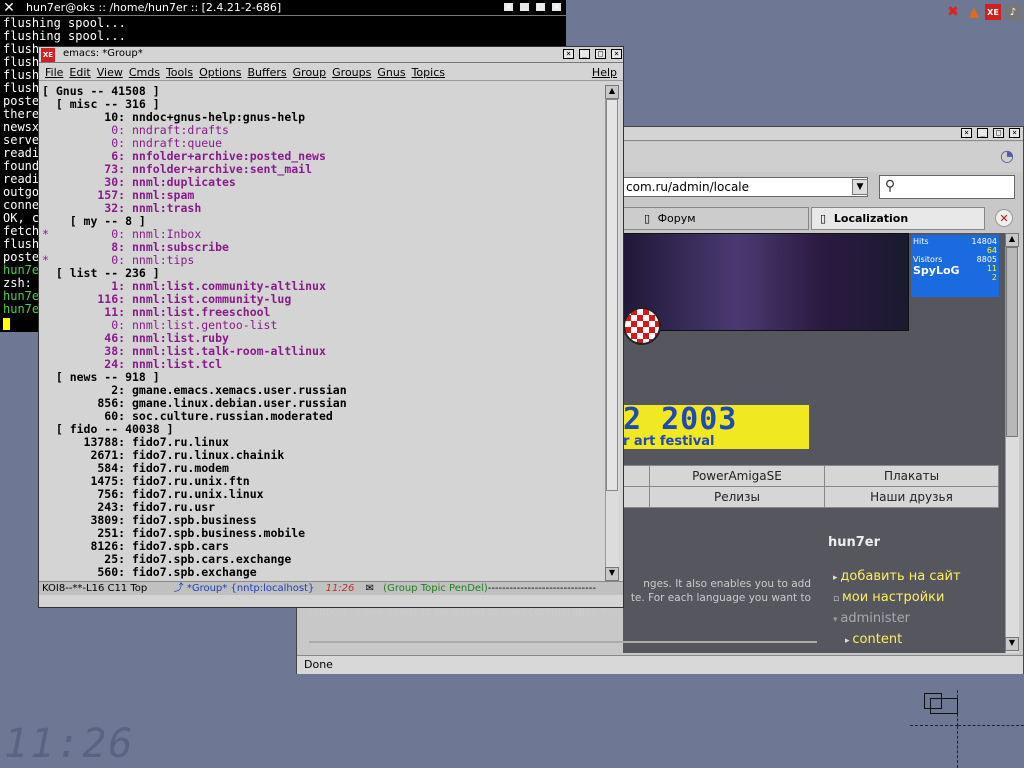  I want to click on menu-tools: Tools, so click(179, 72).